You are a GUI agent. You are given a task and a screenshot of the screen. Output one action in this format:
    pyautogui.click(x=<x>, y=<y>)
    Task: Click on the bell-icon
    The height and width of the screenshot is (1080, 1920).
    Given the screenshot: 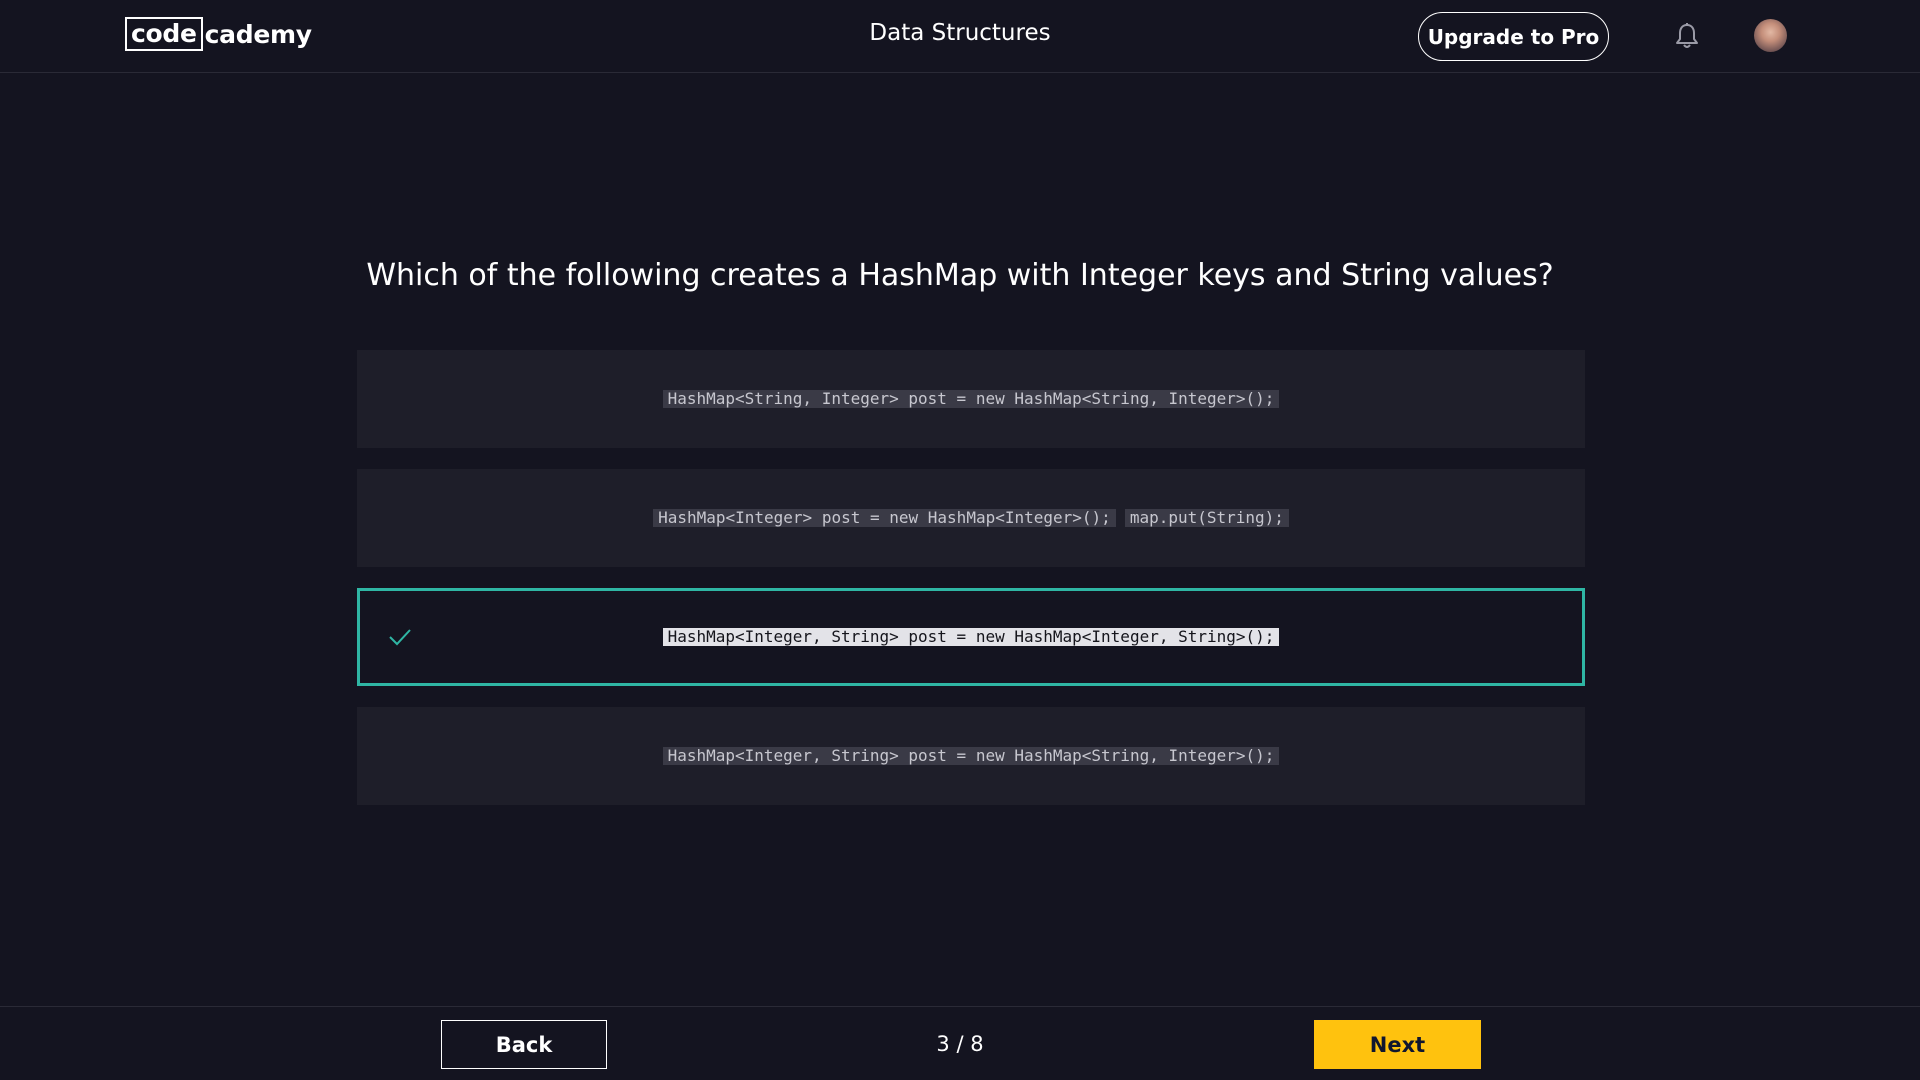 What is the action you would take?
    pyautogui.click(x=1687, y=36)
    